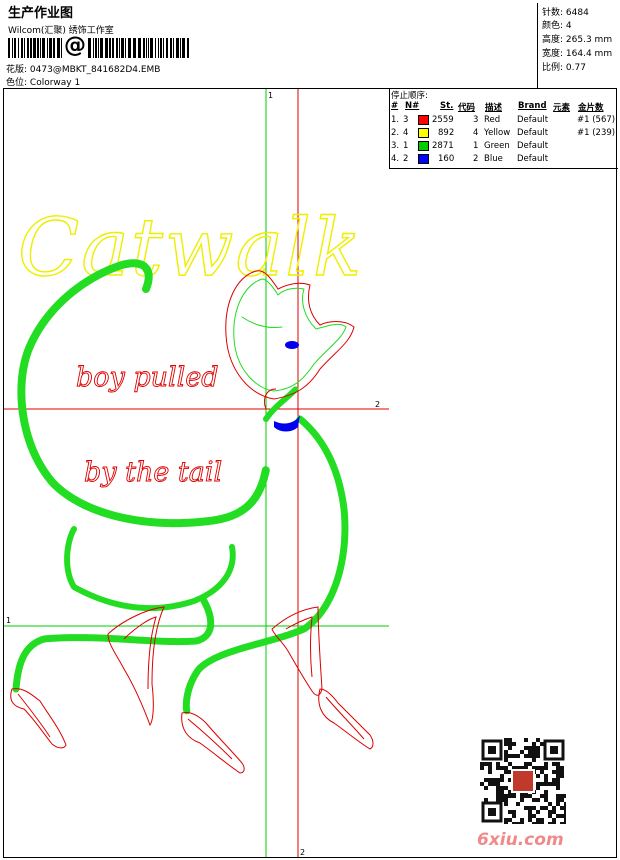 The height and width of the screenshot is (860, 620). What do you see at coordinates (532, 106) in the screenshot?
I see `col-header-brand: Brand` at bounding box center [532, 106].